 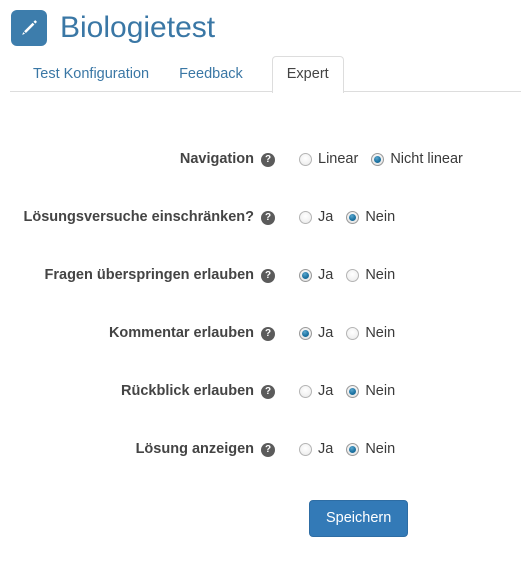 I want to click on form-row-loesungsversuche: Lösungsversuche einschränken? ? Ja Nein, so click(x=265, y=217).